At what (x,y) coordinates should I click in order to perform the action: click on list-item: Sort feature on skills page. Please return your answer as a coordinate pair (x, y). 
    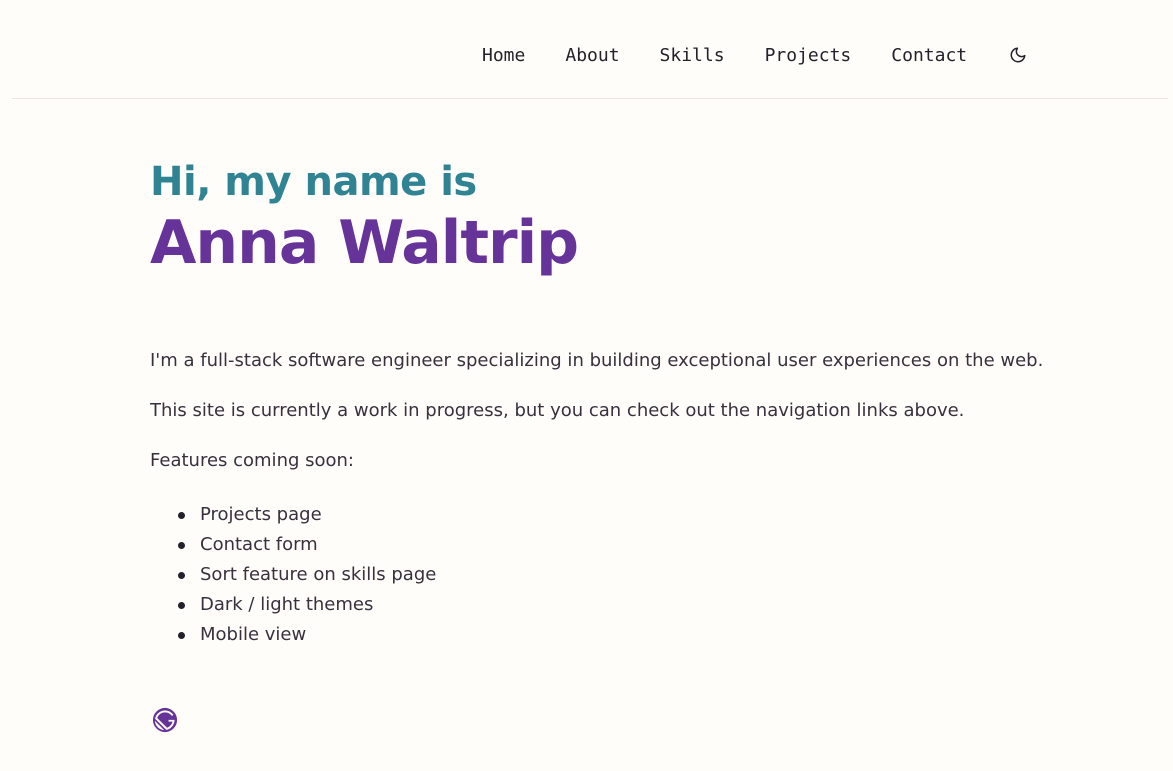
    Looking at the image, I should click on (306, 575).